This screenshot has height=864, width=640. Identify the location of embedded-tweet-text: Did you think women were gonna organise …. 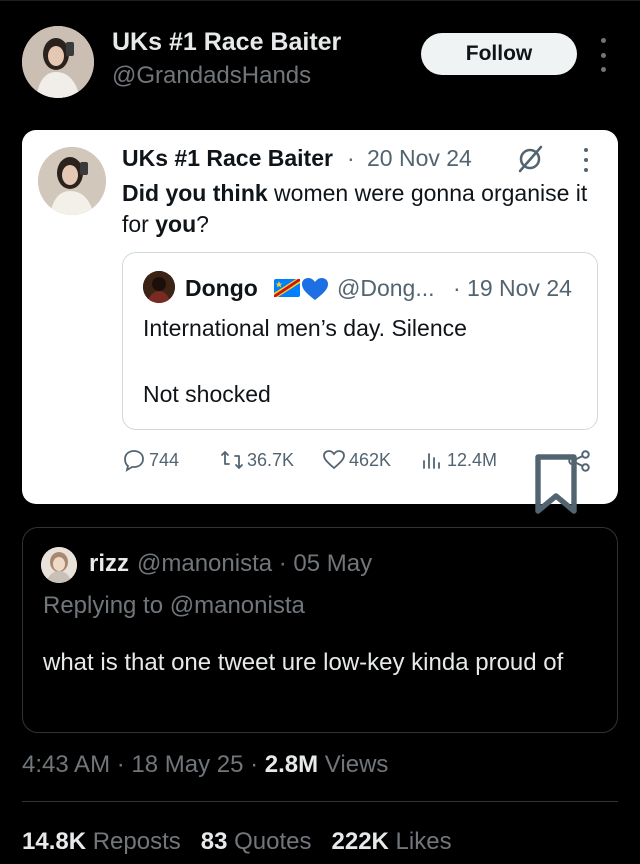
(355, 208).